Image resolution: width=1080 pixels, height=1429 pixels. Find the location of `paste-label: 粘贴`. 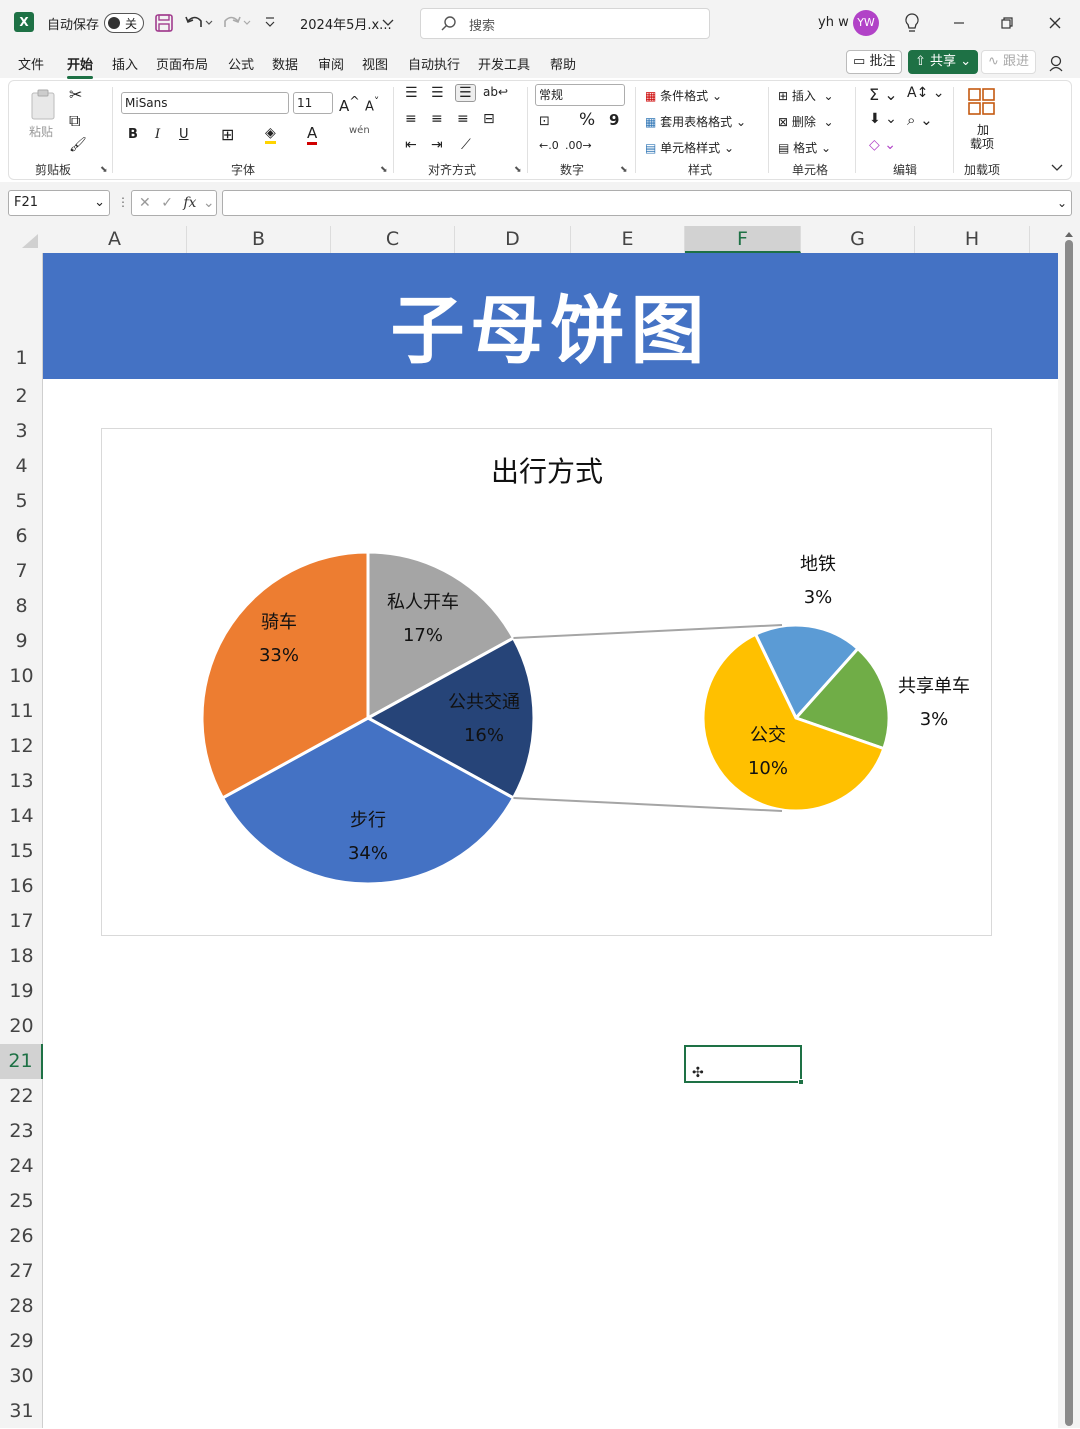

paste-label: 粘贴 is located at coordinates (41, 131).